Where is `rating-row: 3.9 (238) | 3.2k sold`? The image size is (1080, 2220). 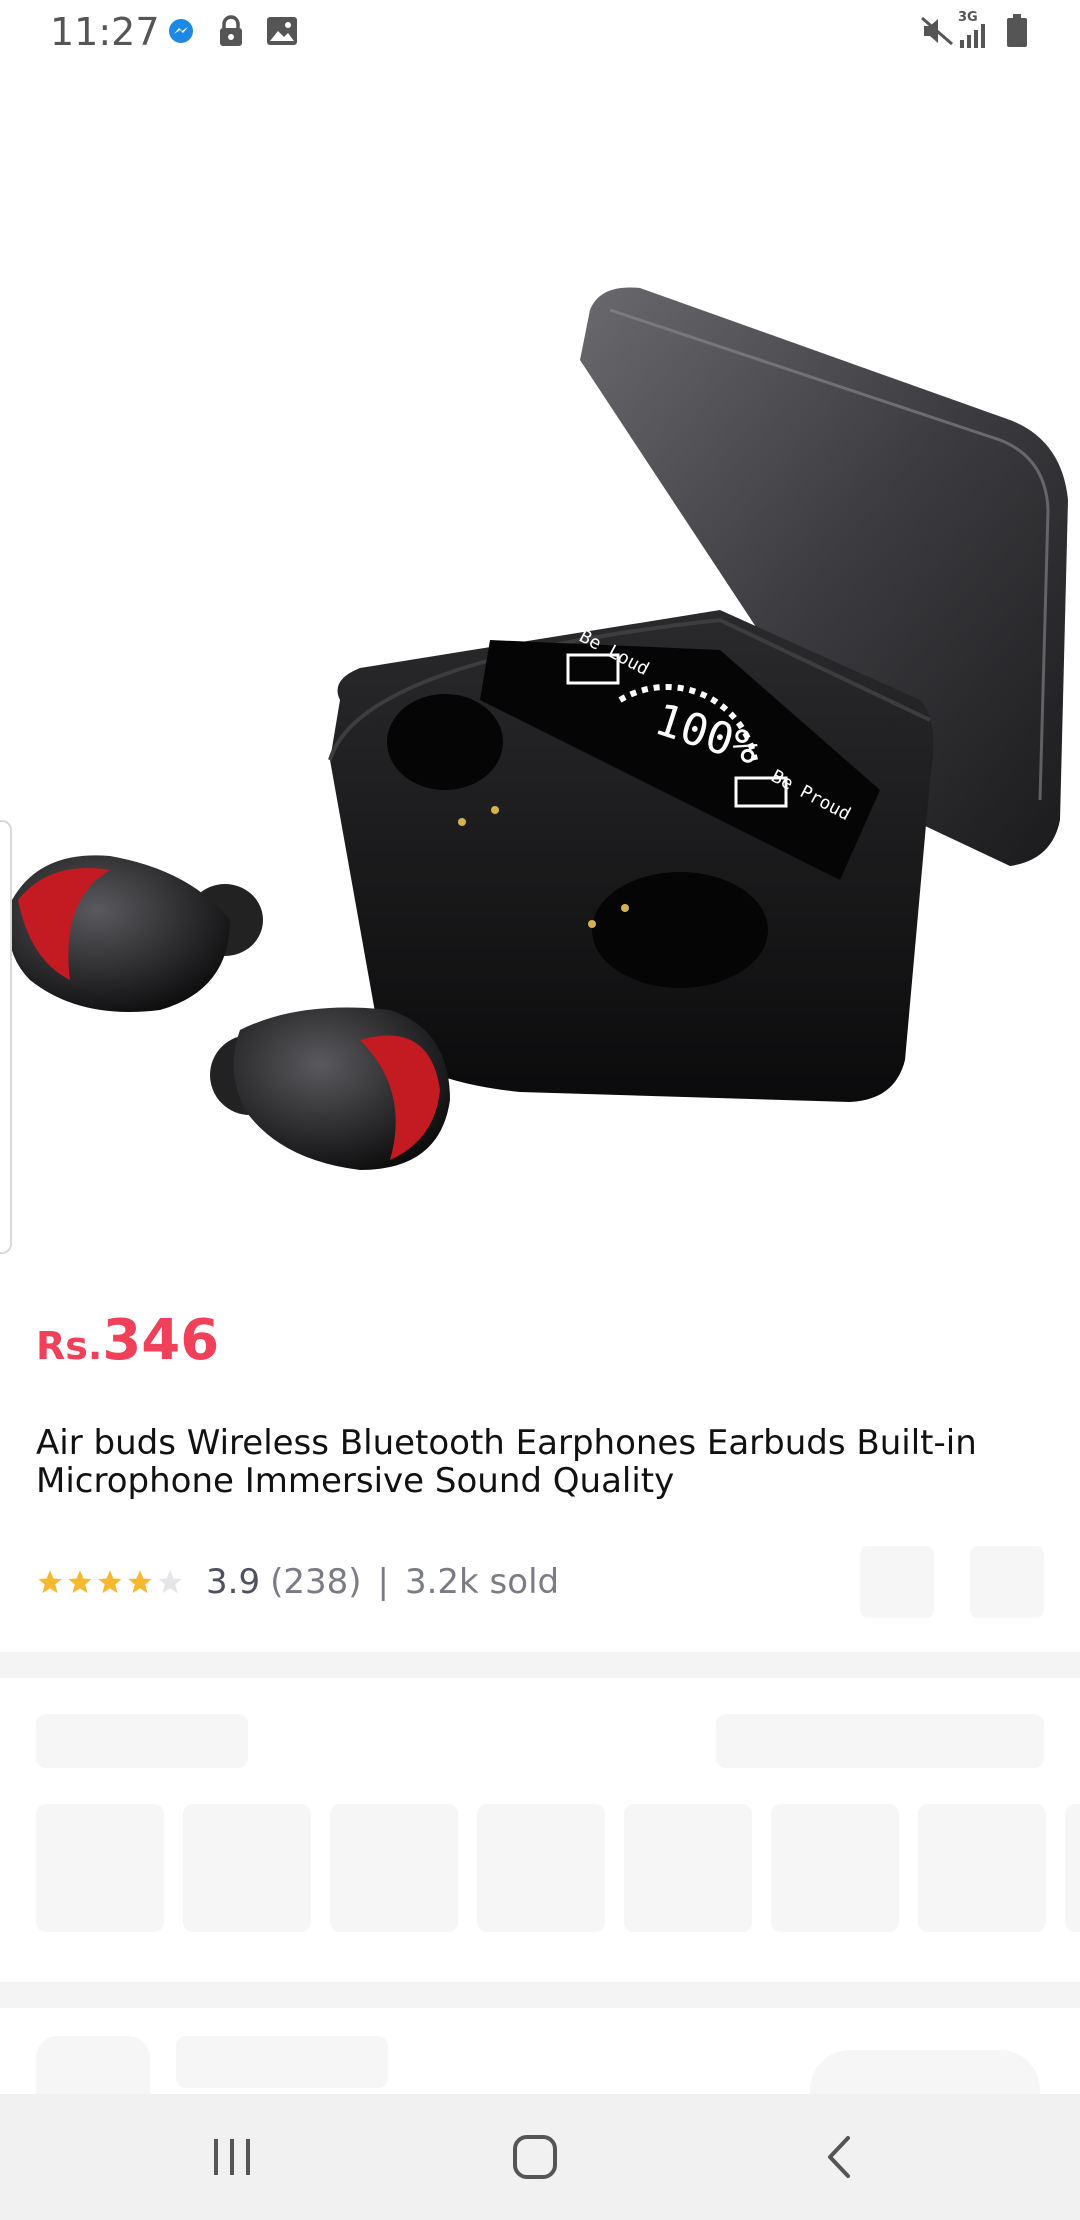
rating-row: 3.9 (238) | 3.2k sold is located at coordinates (297, 1582).